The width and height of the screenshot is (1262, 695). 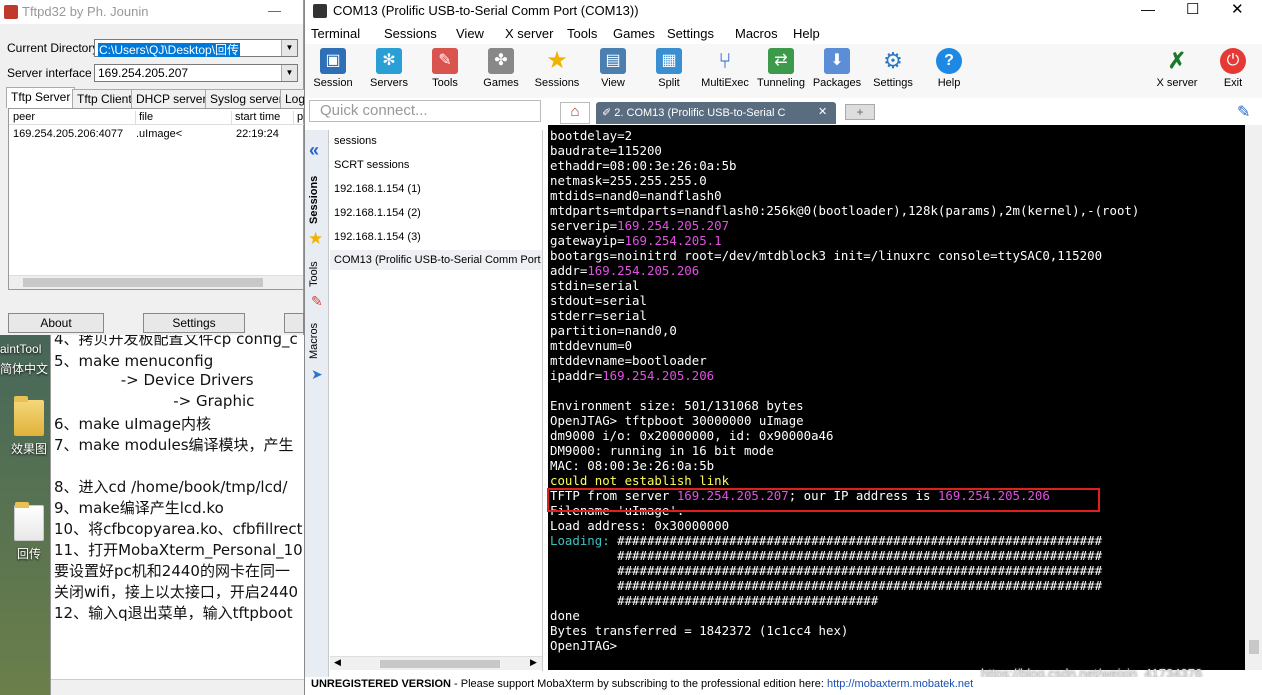 What do you see at coordinates (613, 68) in the screenshot?
I see `toolbar-view-button: ▤ View` at bounding box center [613, 68].